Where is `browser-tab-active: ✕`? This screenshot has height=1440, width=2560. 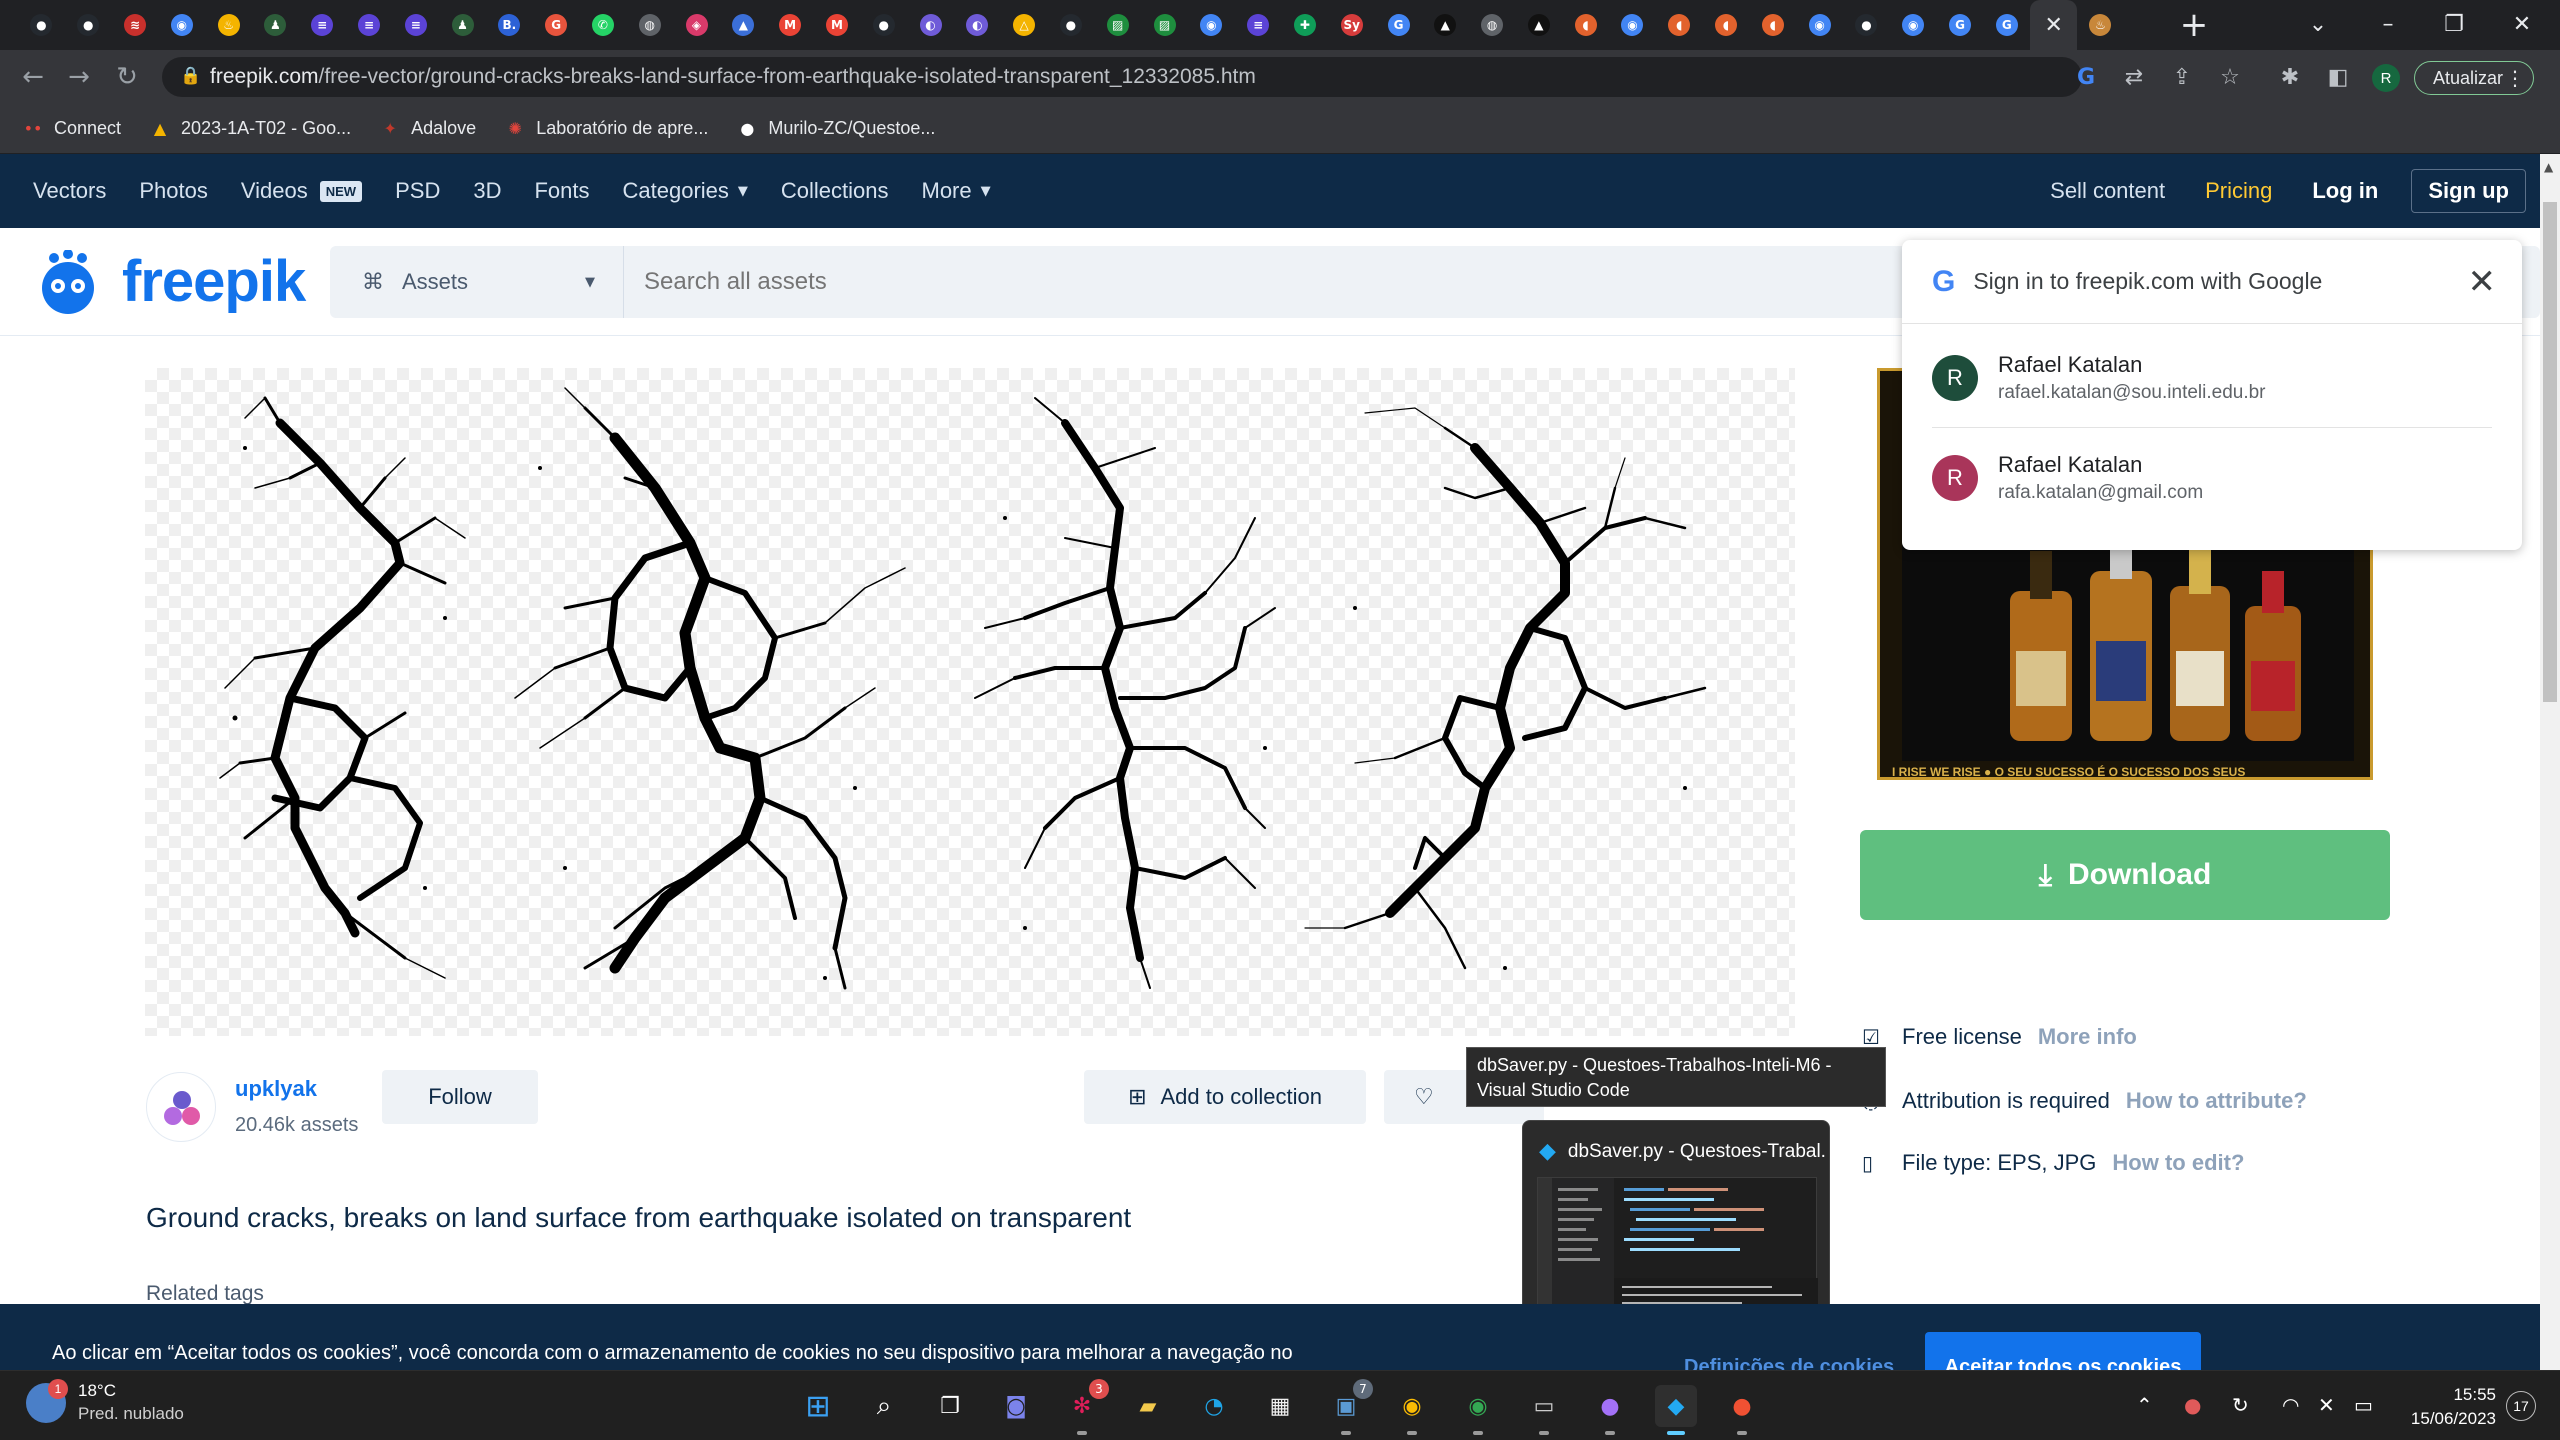 browser-tab-active: ✕ is located at coordinates (2054, 25).